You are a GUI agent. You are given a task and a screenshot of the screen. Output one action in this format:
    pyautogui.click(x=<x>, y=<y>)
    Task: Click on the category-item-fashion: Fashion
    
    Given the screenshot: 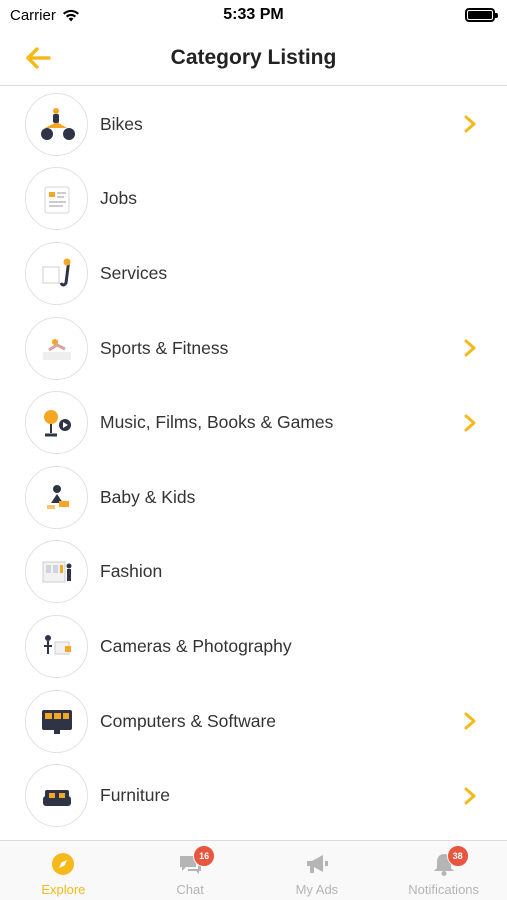 What is the action you would take?
    pyautogui.click(x=253, y=572)
    